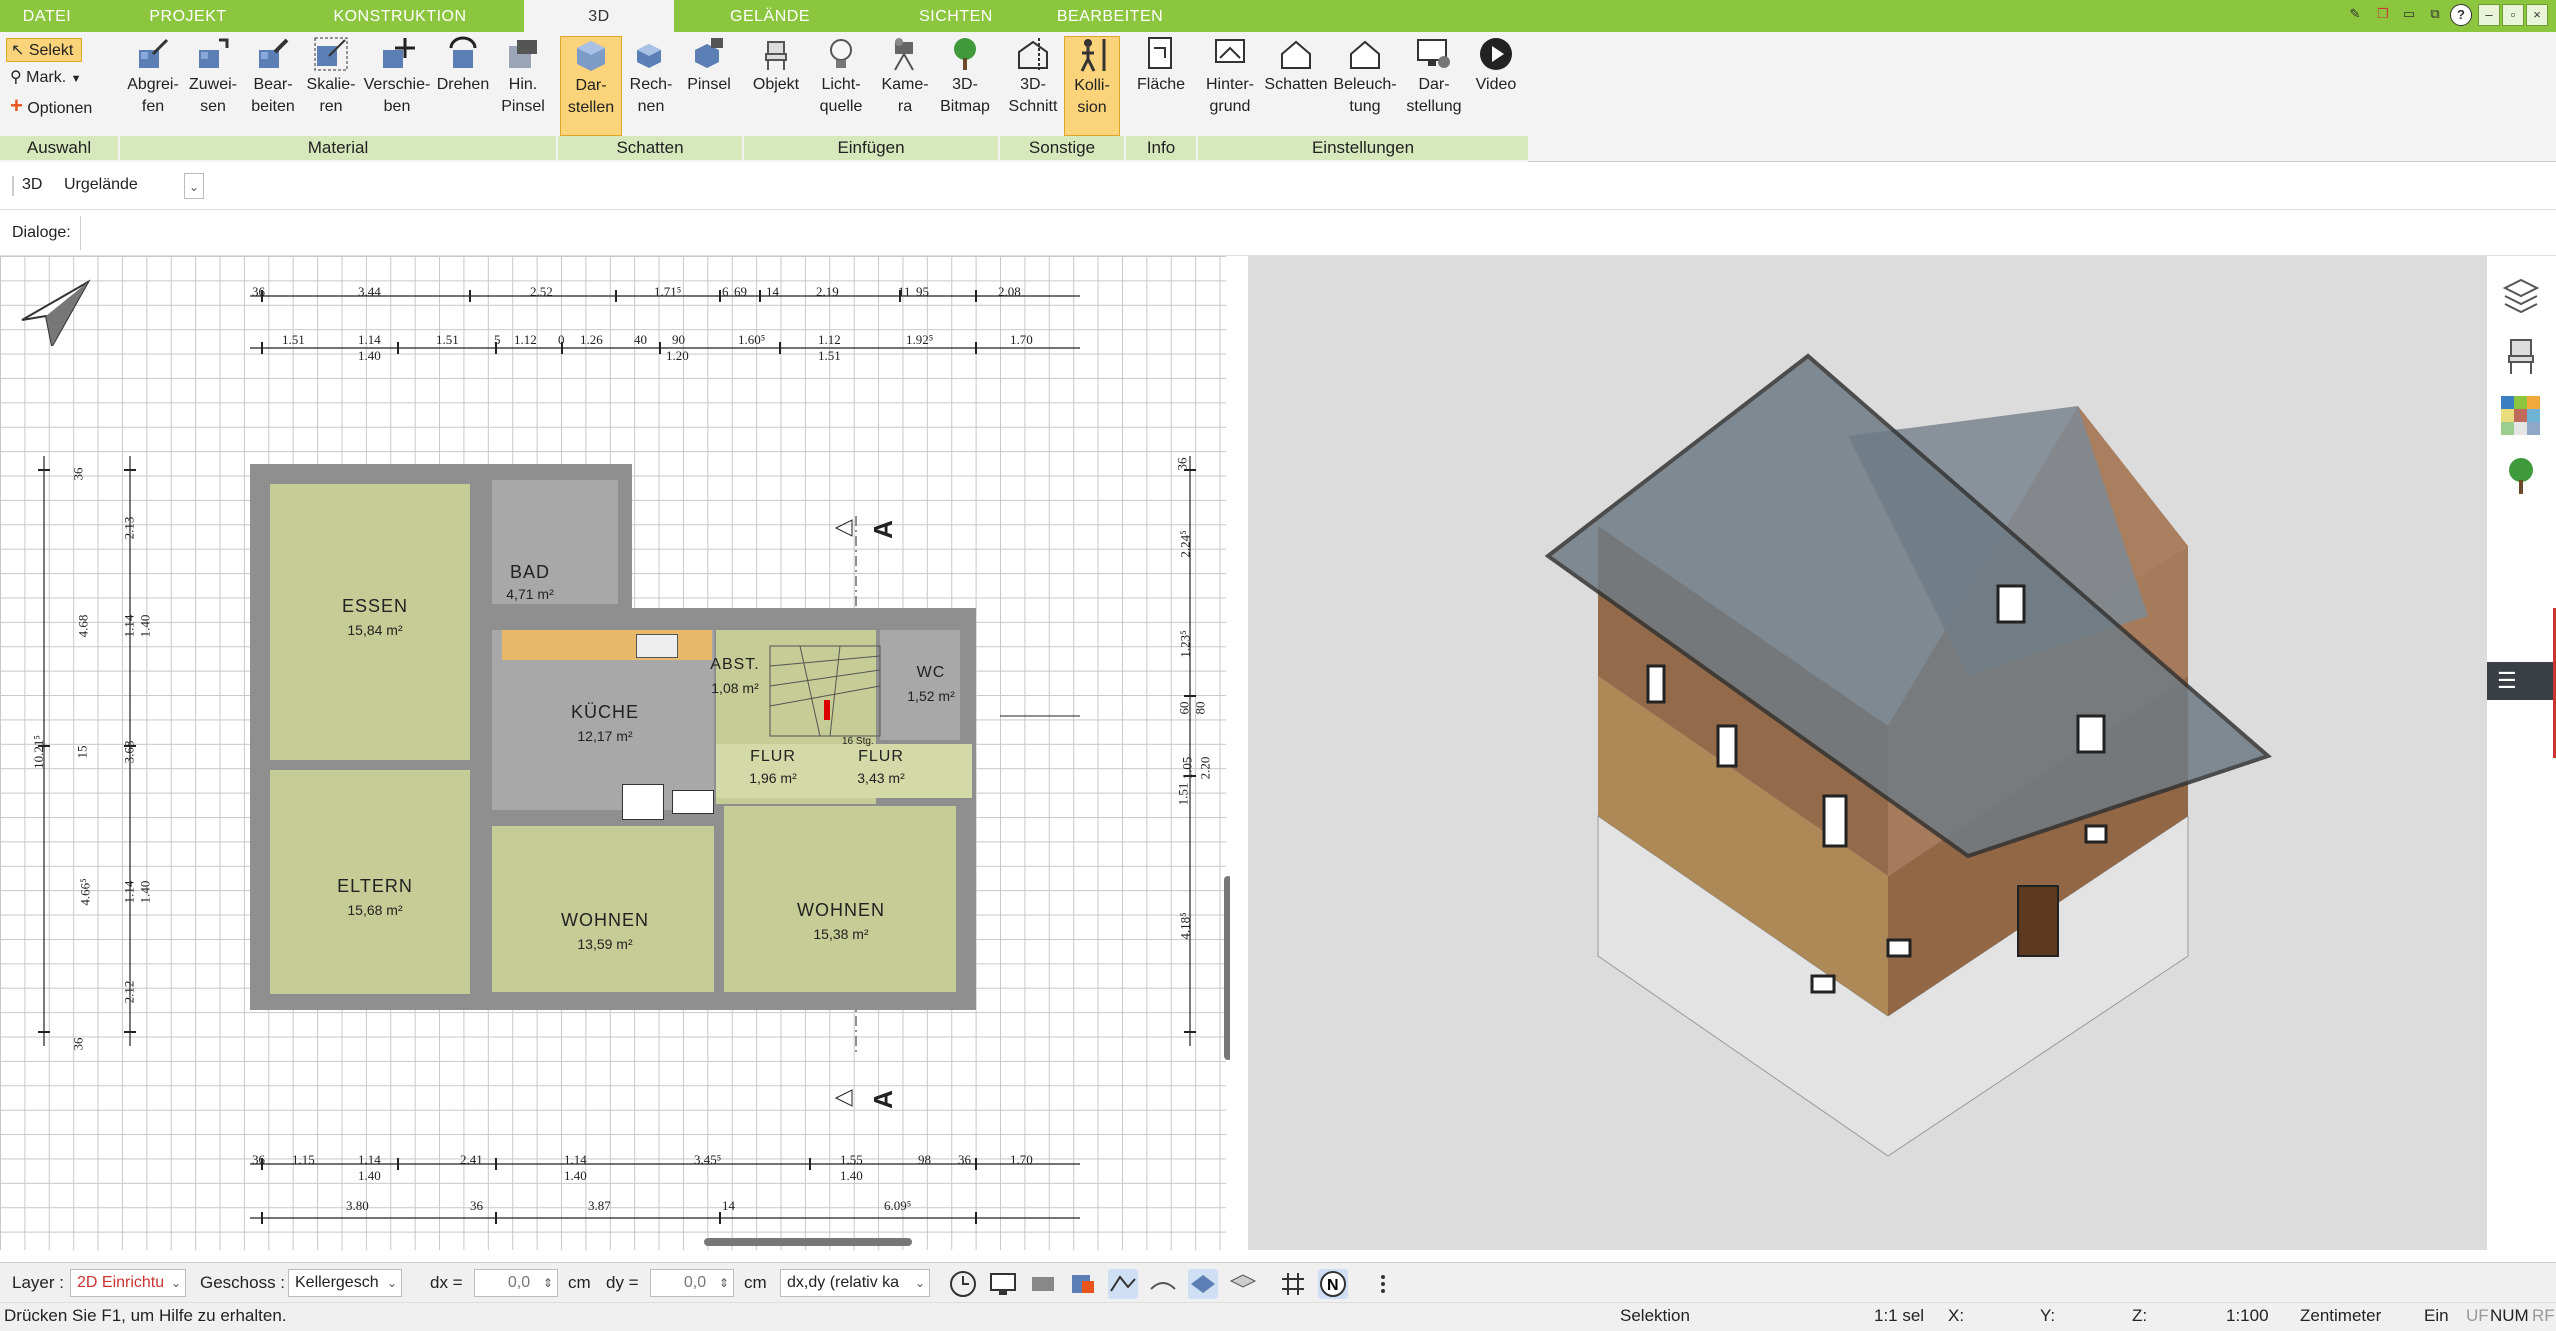 This screenshot has height=1331, width=2556. I want to click on room-area-wohnen-1: 13,59 m², so click(605, 944).